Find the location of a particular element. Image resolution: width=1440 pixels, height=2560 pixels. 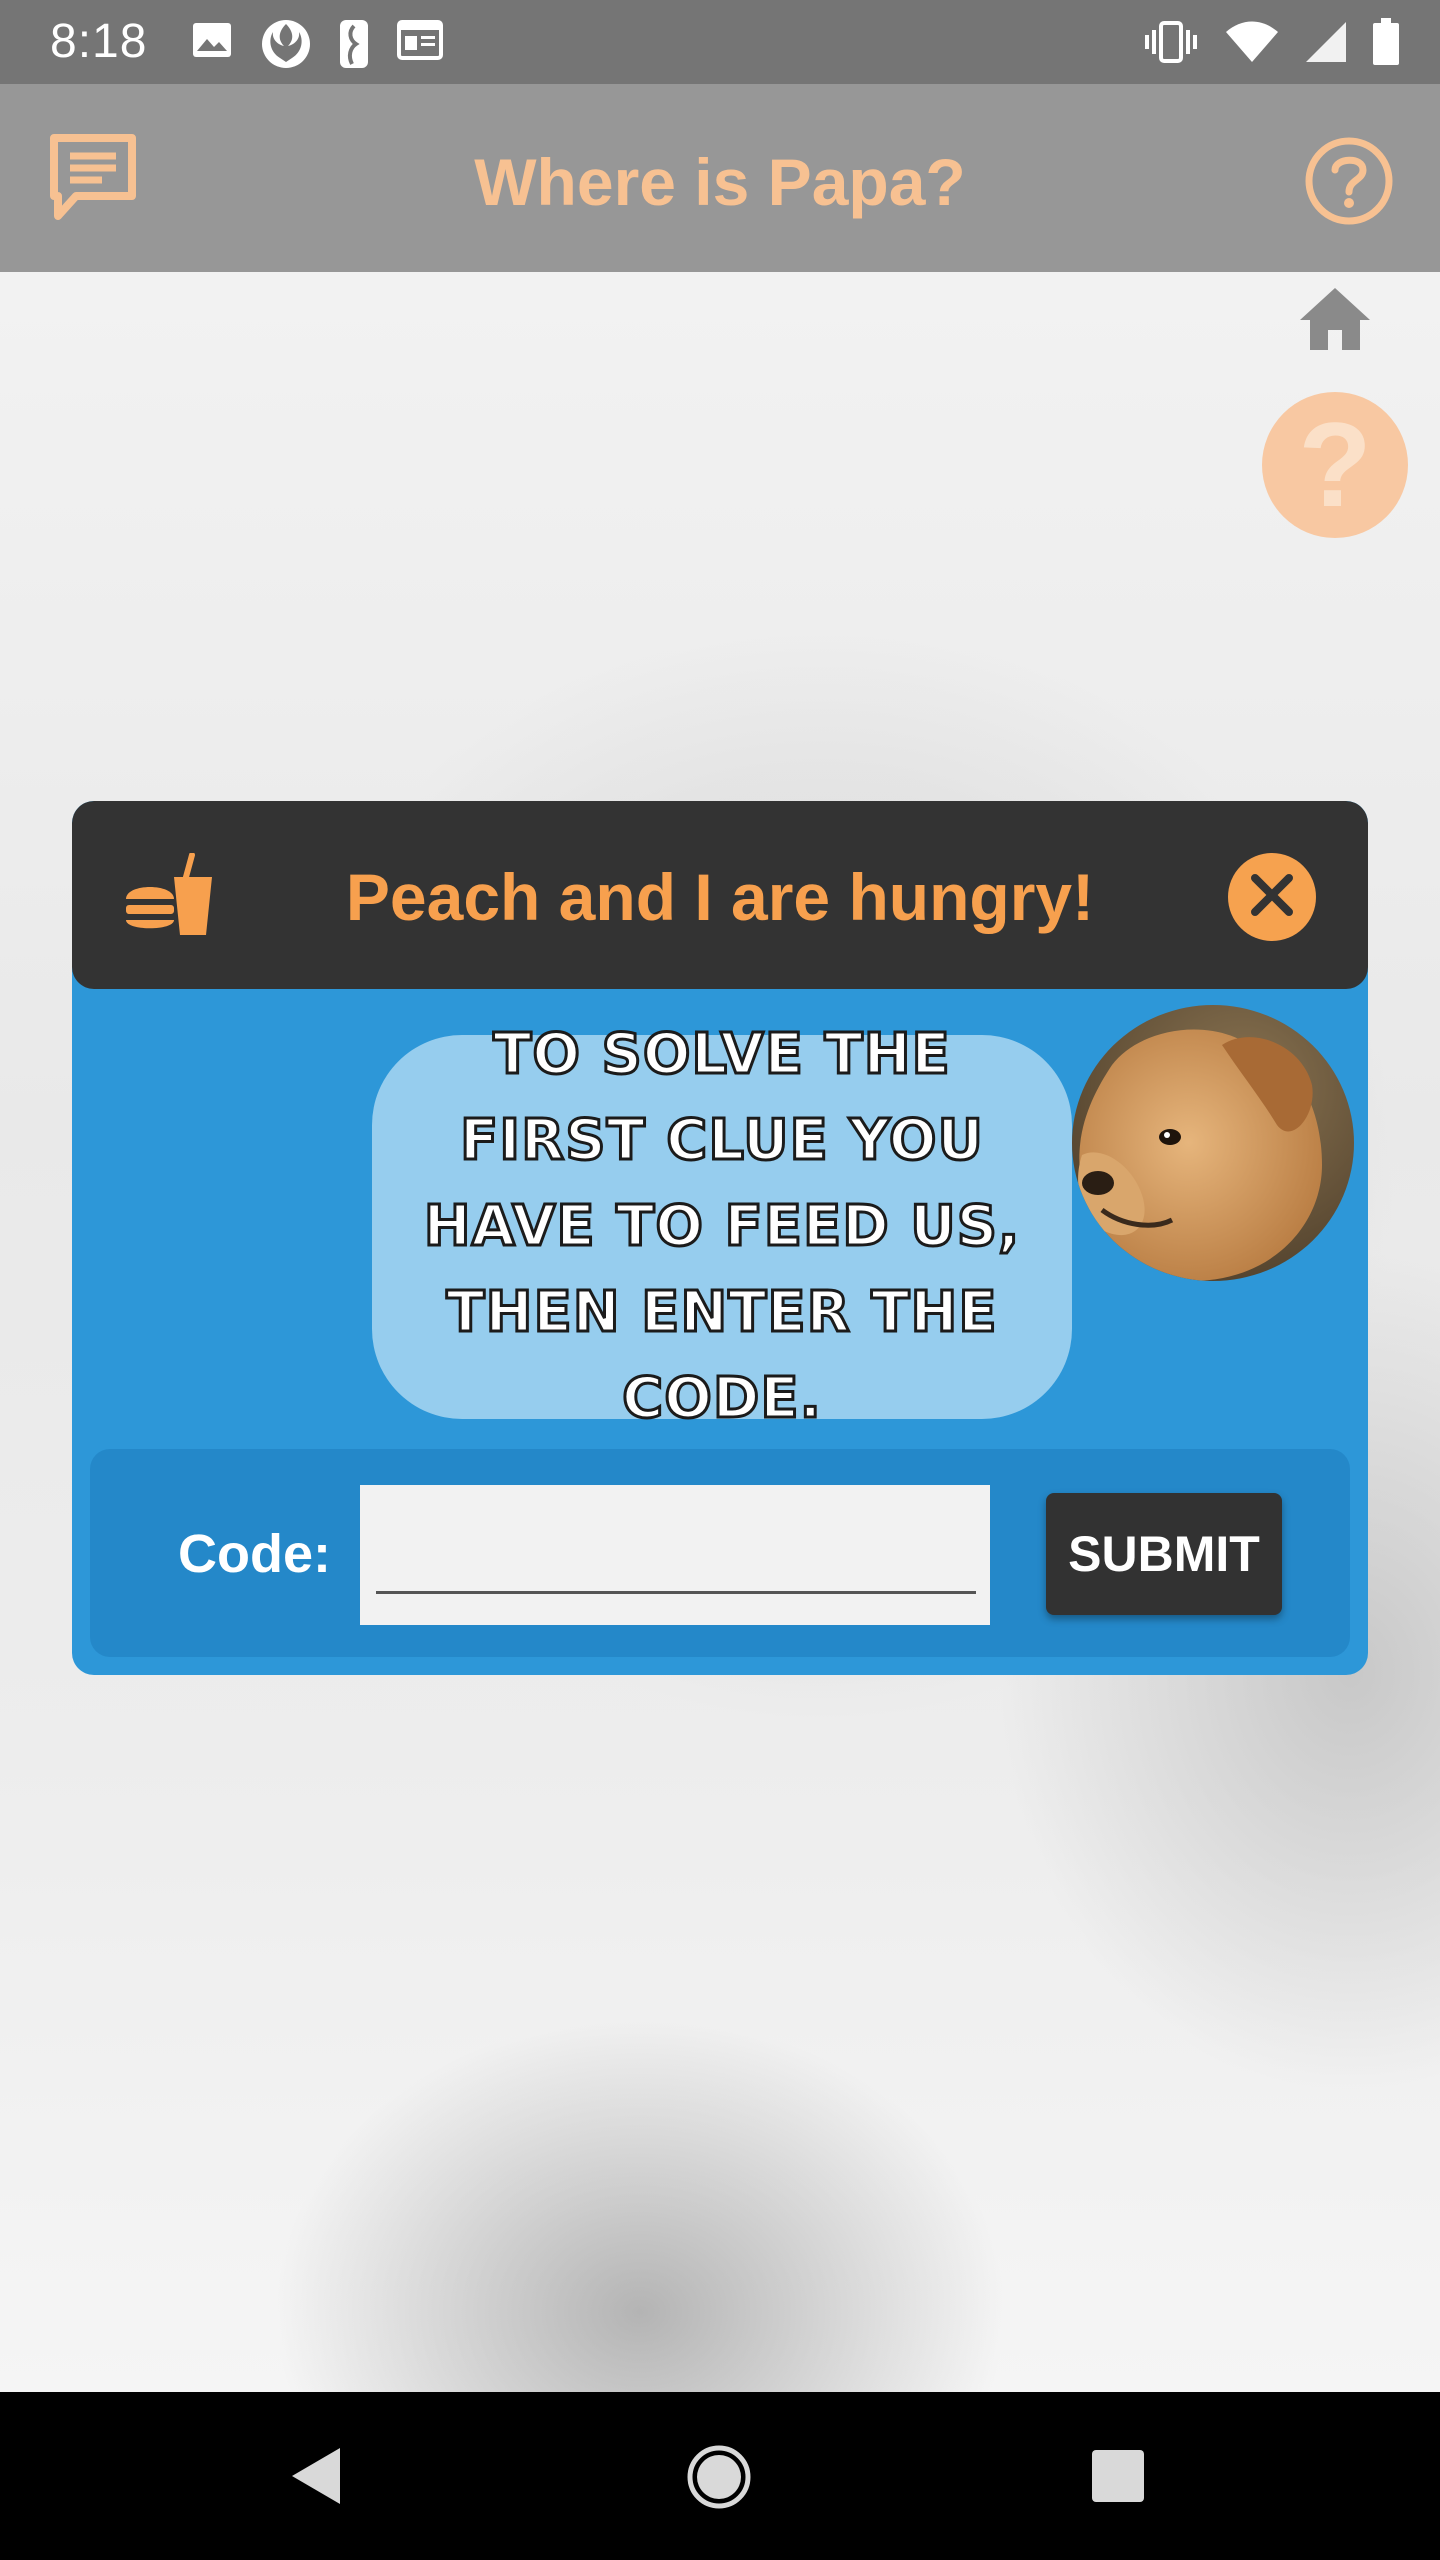

code-panel: Code: SUBMIT is located at coordinates (720, 1553).